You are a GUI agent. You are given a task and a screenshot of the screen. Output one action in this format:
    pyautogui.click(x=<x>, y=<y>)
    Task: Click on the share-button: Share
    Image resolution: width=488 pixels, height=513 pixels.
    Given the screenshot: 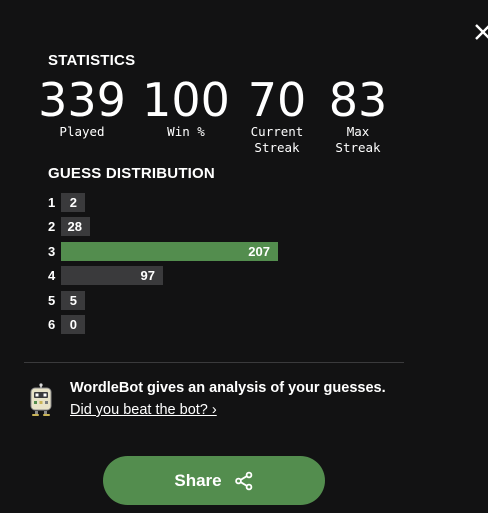 What is the action you would take?
    pyautogui.click(x=214, y=480)
    